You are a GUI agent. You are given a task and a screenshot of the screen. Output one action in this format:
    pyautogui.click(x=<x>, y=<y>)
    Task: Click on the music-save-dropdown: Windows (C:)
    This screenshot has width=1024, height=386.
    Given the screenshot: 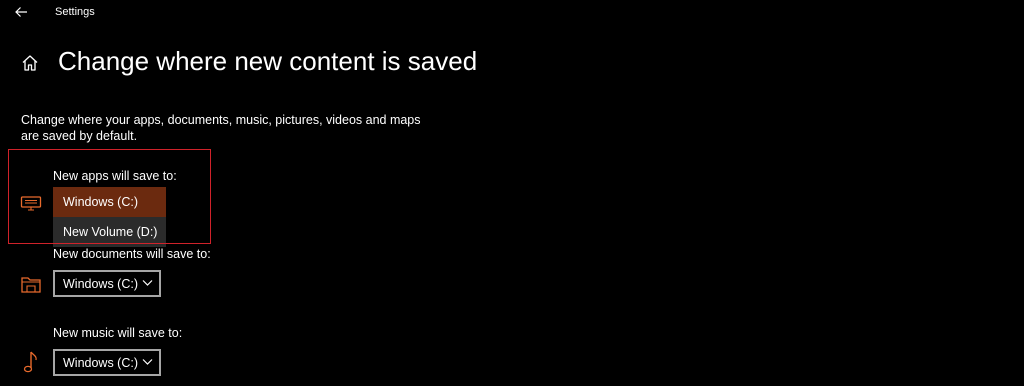 What is the action you would take?
    pyautogui.click(x=107, y=362)
    